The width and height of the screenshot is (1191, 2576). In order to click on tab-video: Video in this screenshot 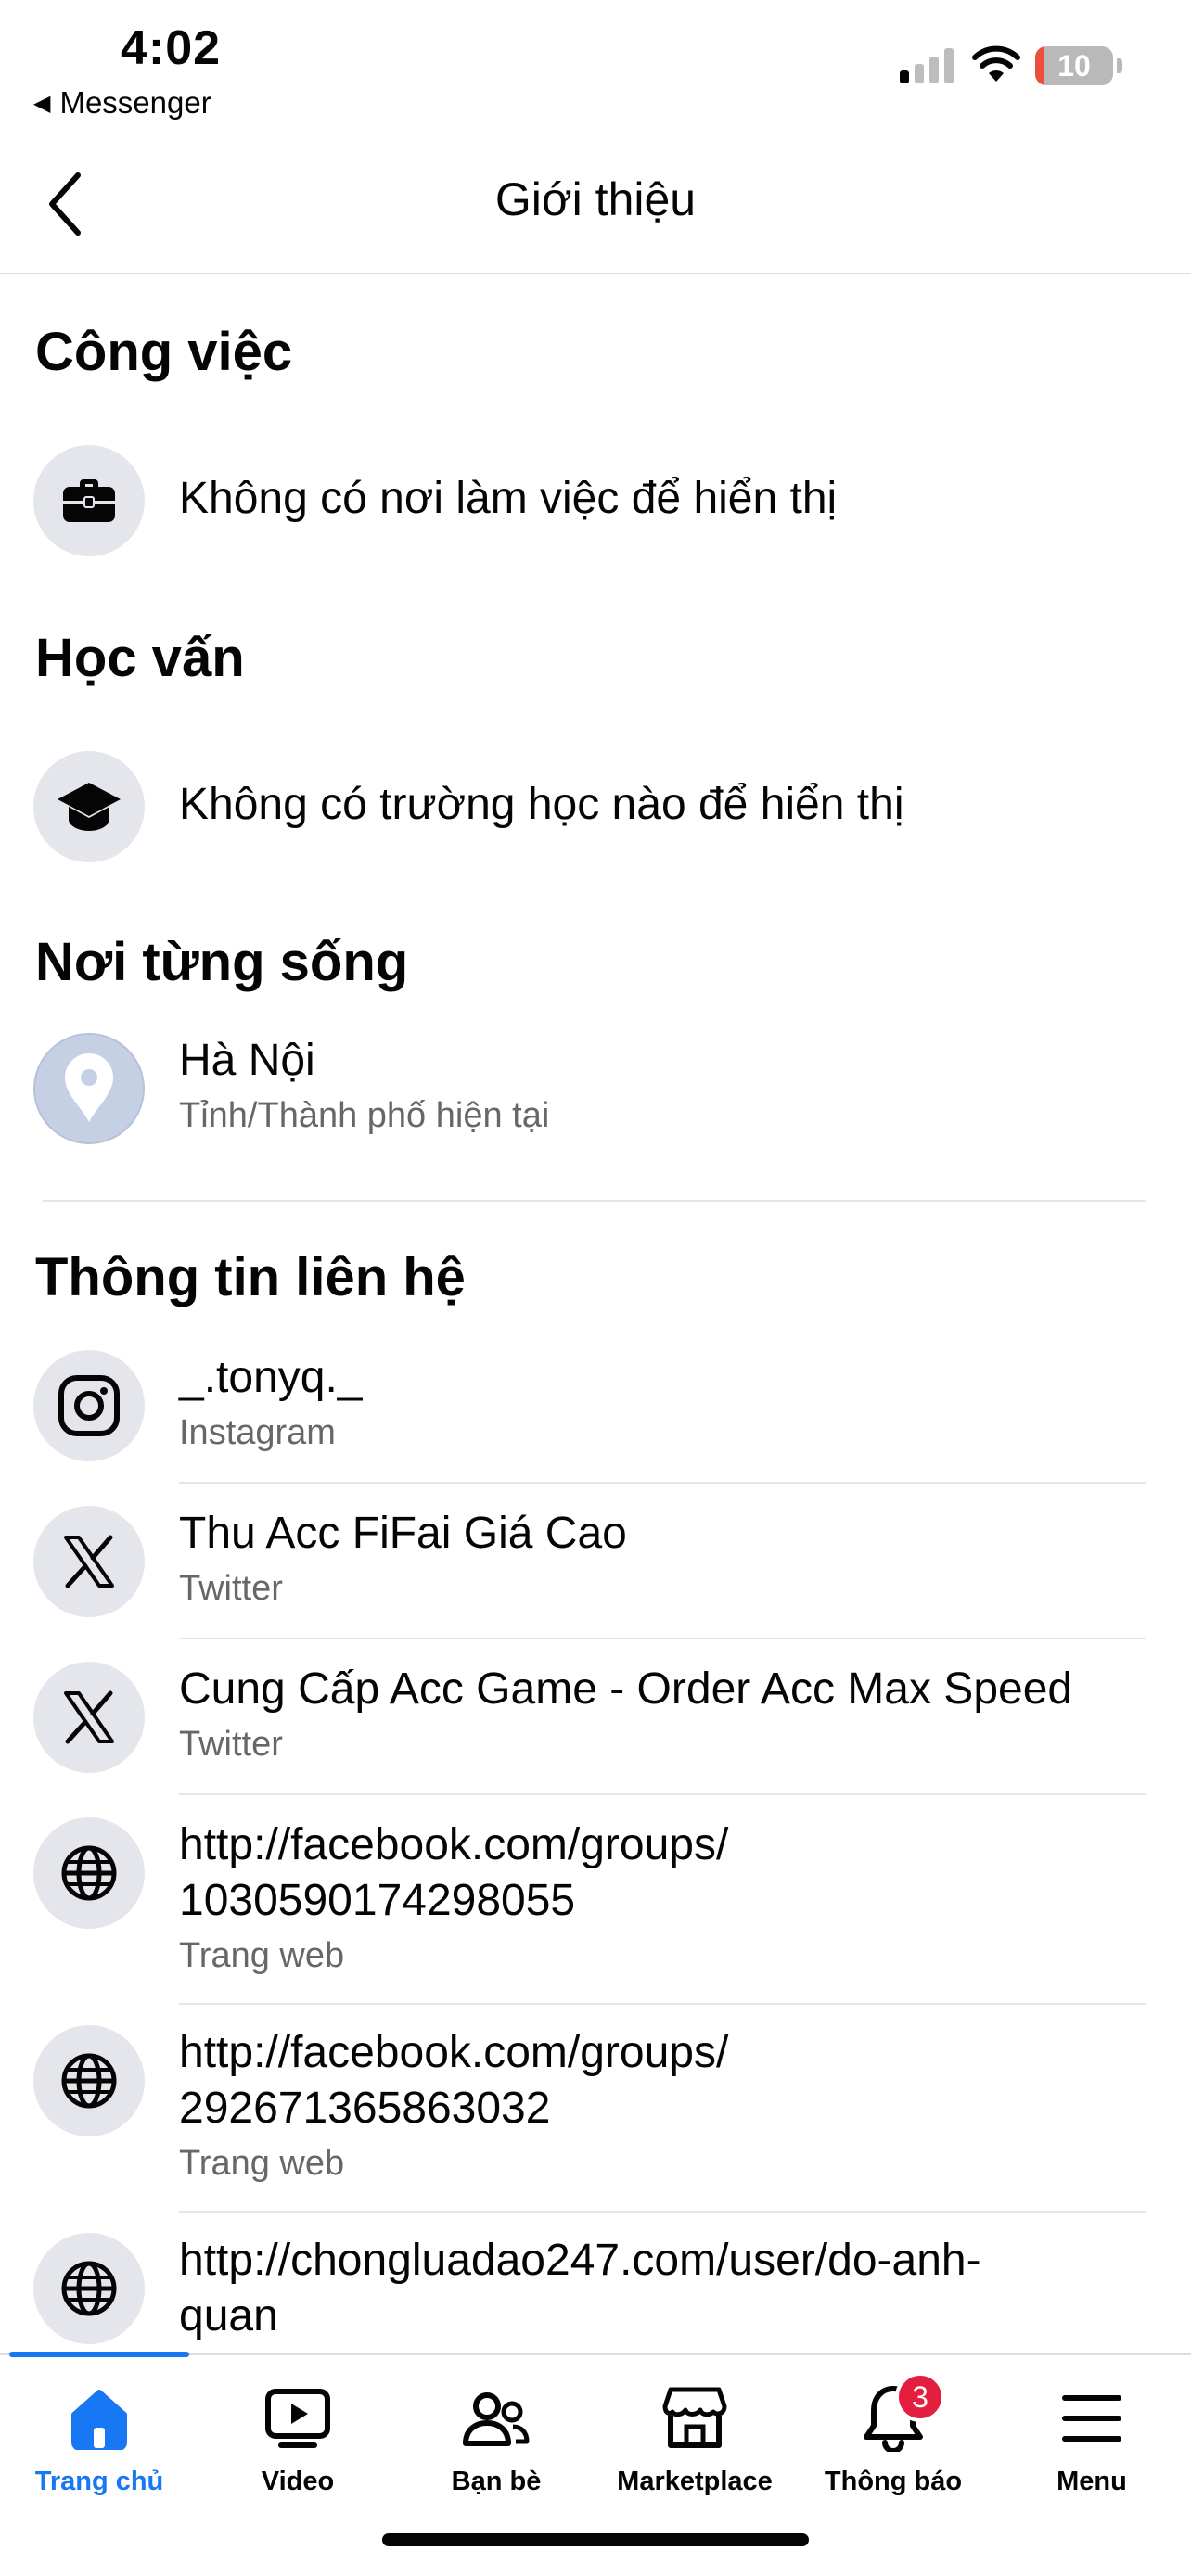, I will do `click(297, 2439)`.